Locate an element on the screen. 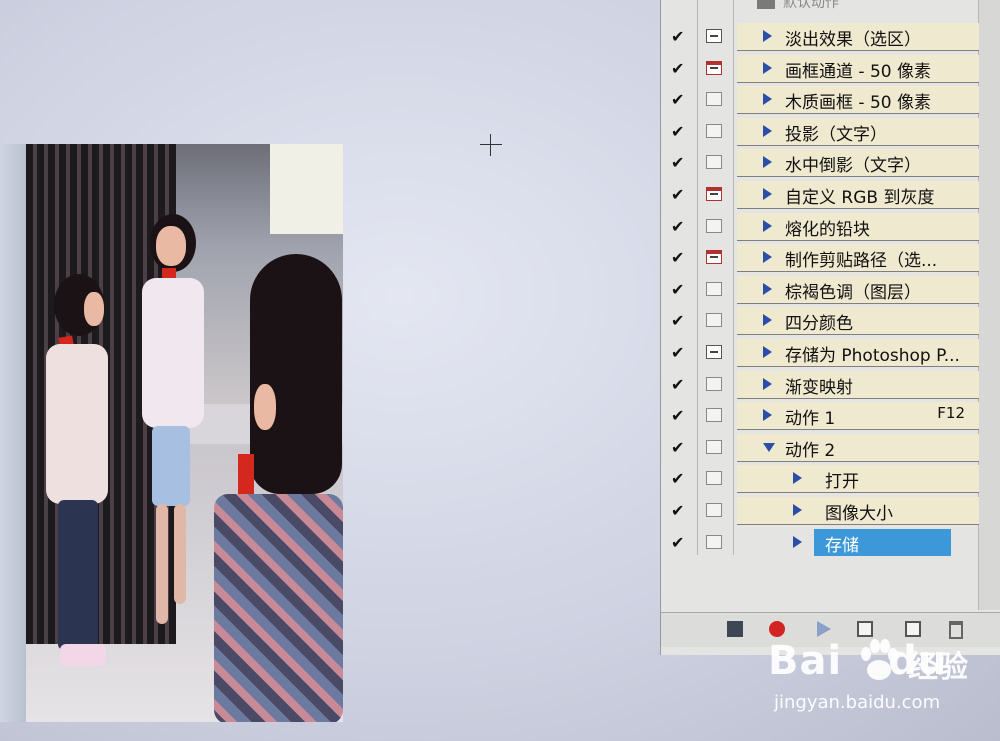 The image size is (1000, 741). action-row: ✔ 水中倒影（文字） is located at coordinates (820, 162).